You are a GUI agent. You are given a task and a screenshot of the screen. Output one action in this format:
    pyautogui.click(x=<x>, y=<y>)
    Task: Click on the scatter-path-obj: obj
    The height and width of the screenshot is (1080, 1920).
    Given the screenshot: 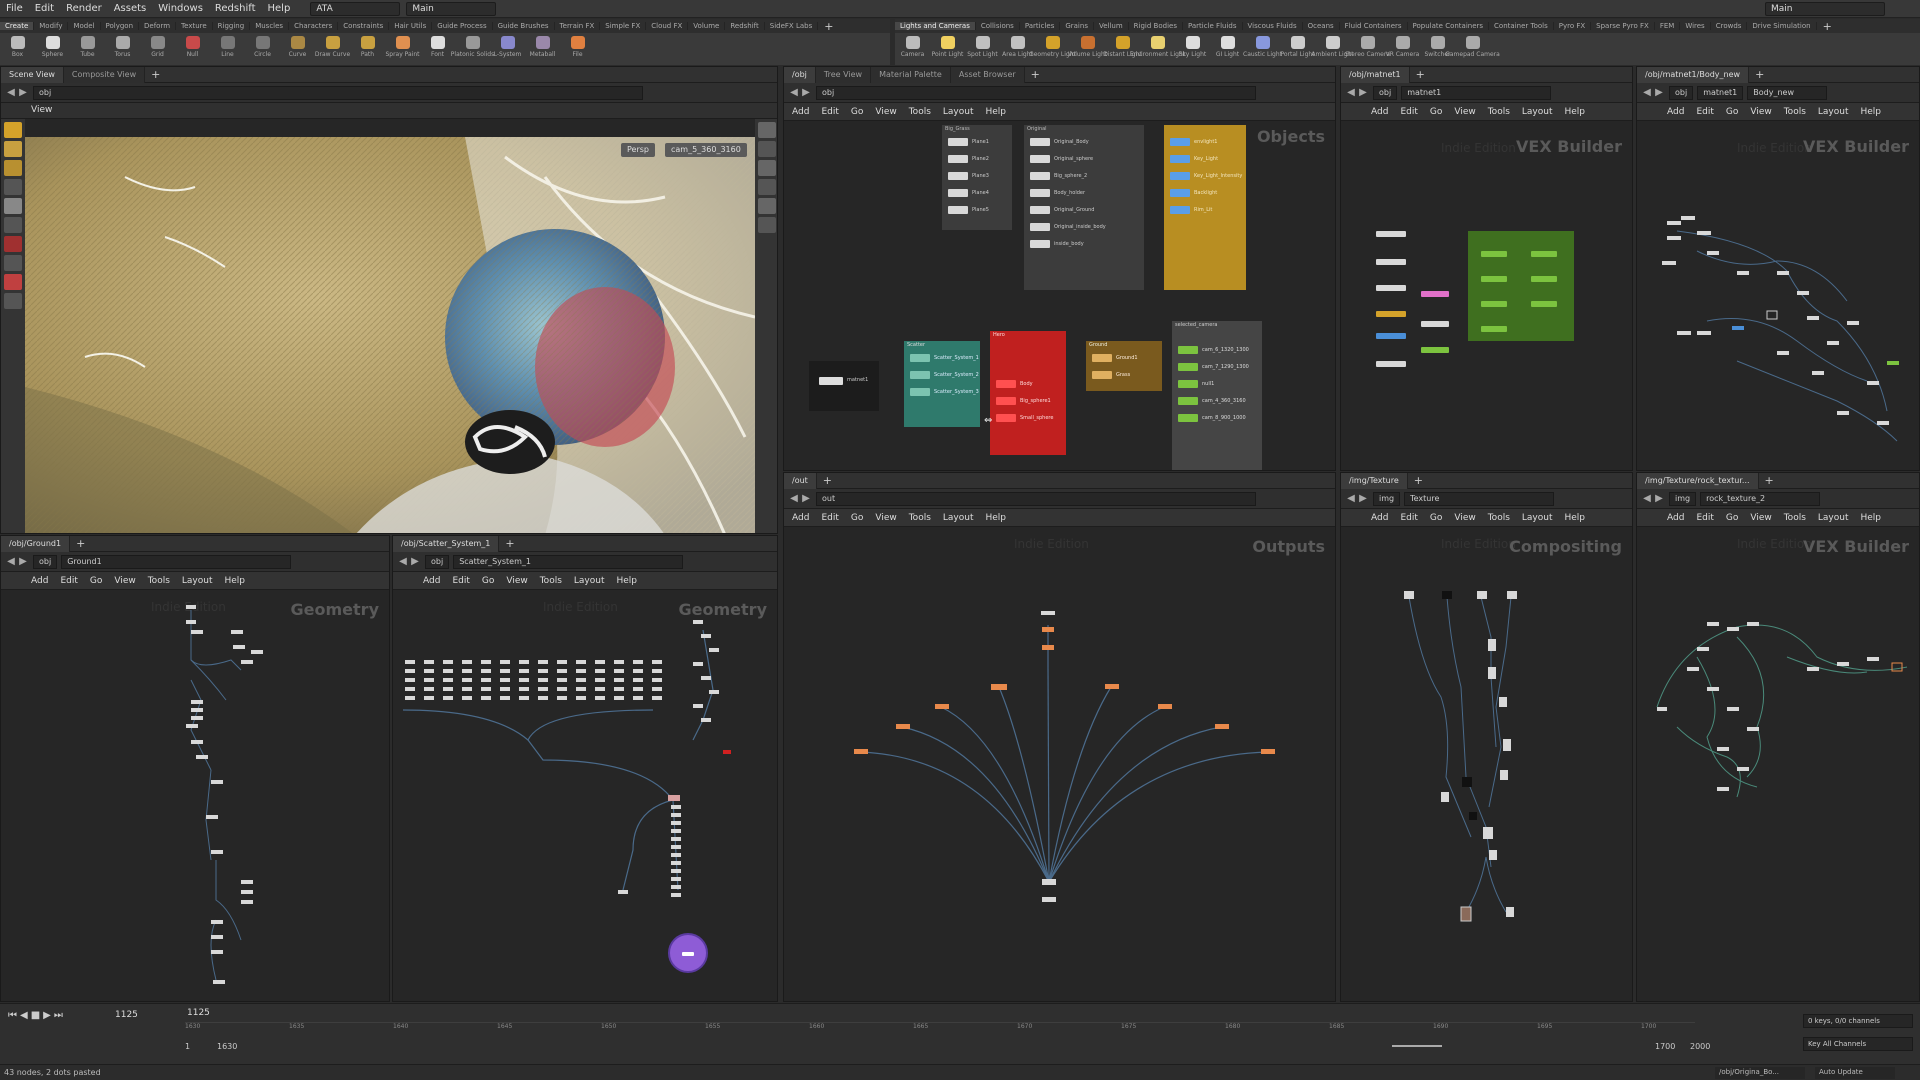 What is the action you would take?
    pyautogui.click(x=437, y=561)
    